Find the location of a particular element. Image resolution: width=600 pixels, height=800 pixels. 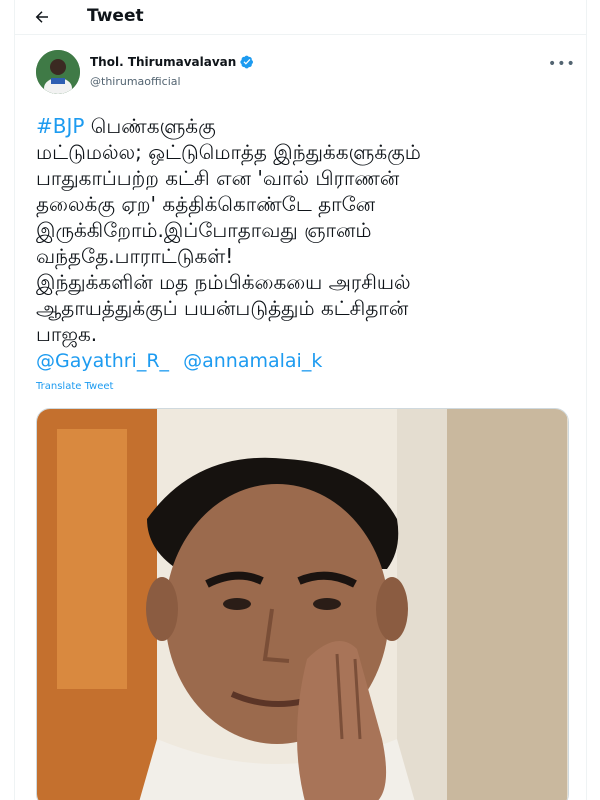

more-dots-icon: ••• is located at coordinates (562, 64).